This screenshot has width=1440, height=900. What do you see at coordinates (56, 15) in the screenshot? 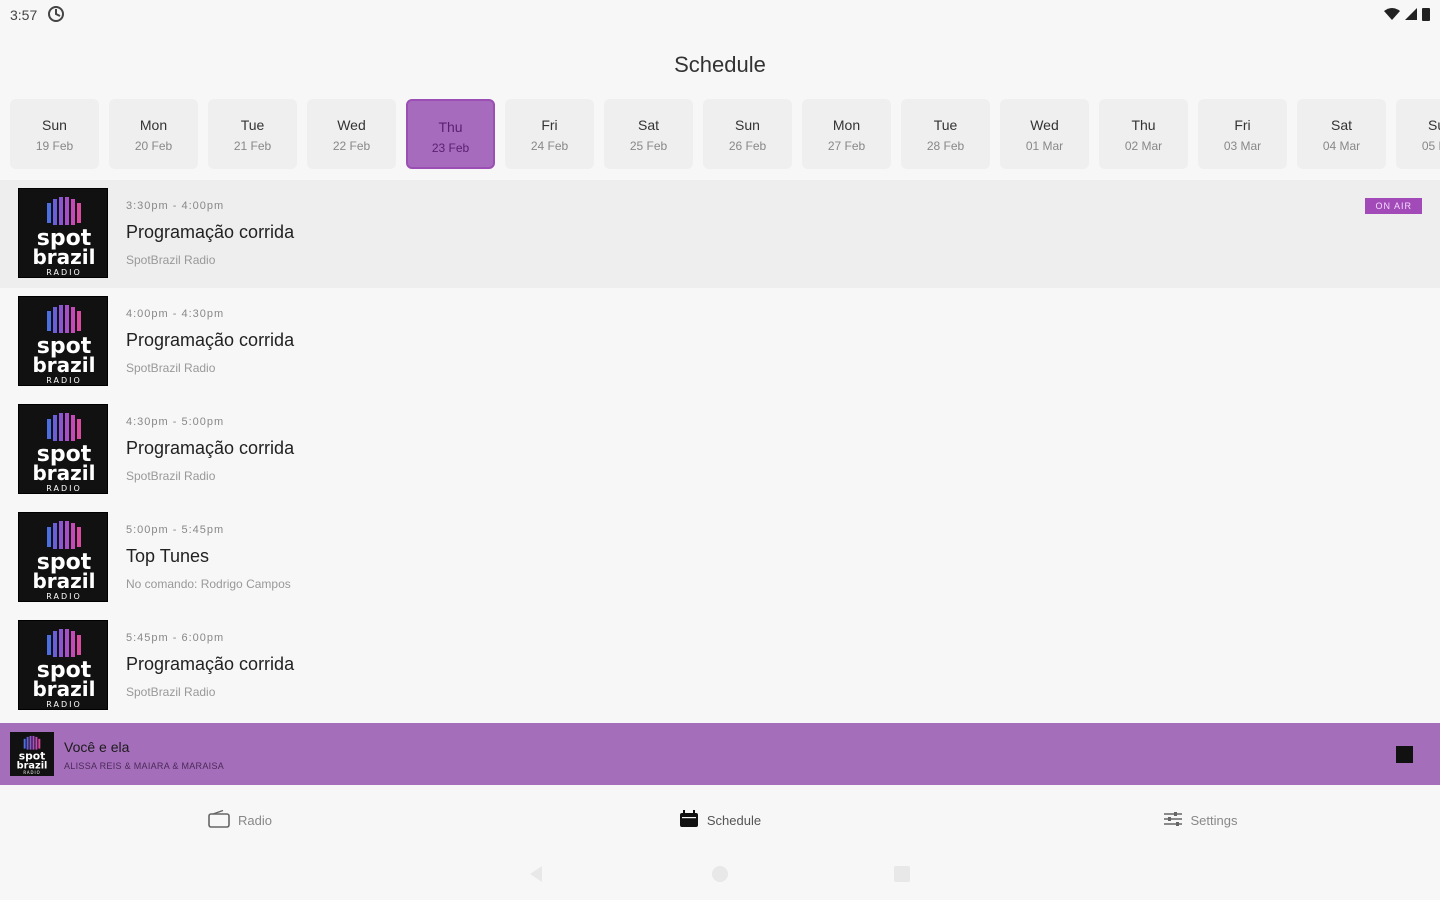
I see `sync-icon` at bounding box center [56, 15].